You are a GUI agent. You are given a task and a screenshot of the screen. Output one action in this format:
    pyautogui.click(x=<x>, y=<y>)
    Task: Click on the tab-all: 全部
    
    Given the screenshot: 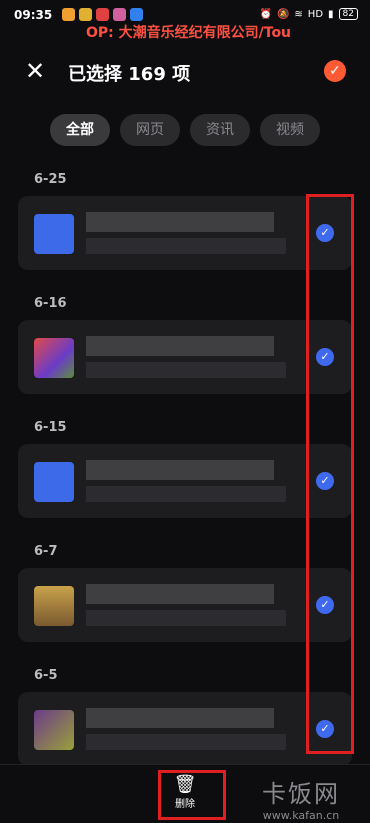 What is the action you would take?
    pyautogui.click(x=80, y=130)
    